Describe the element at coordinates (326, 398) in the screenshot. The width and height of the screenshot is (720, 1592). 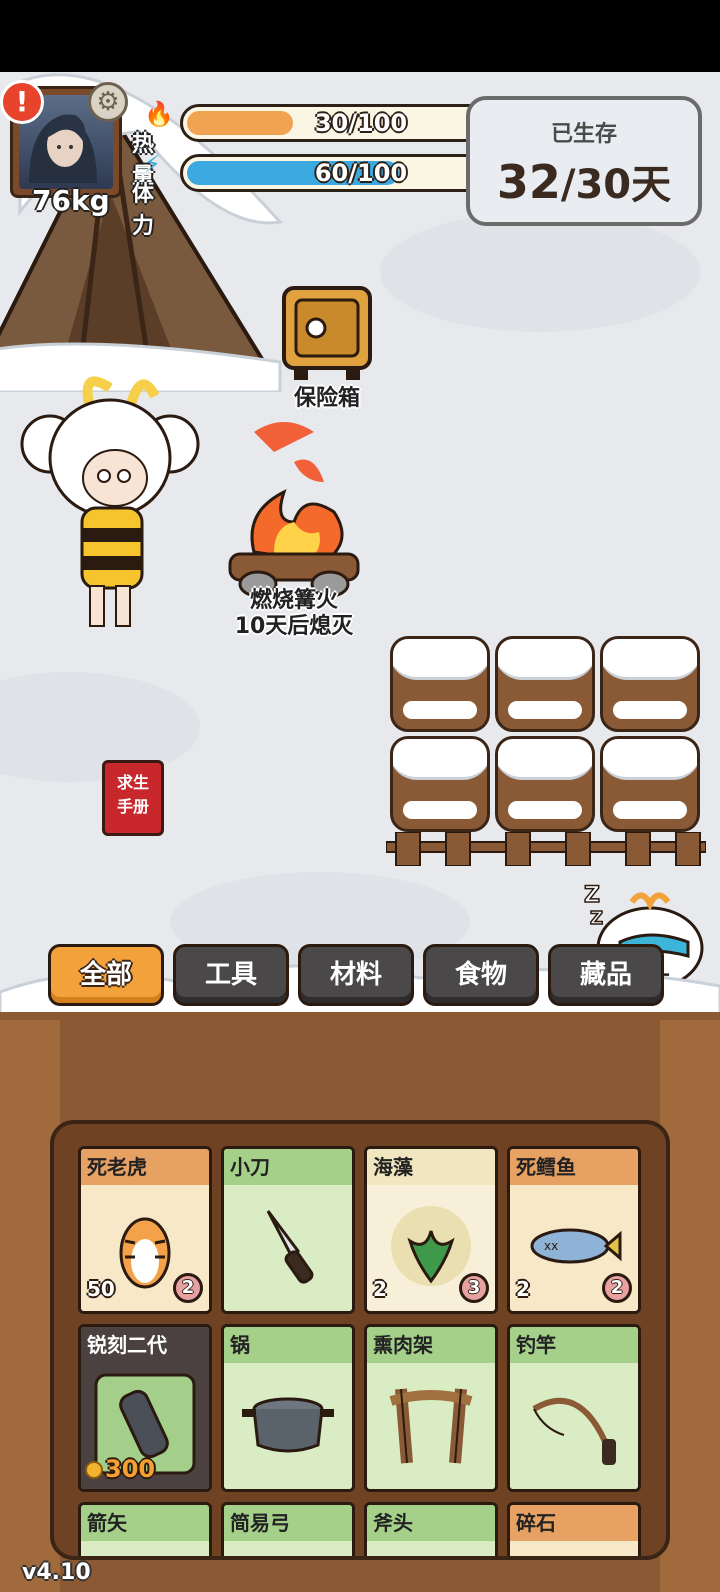
I see `safe-label: 保险箱` at that location.